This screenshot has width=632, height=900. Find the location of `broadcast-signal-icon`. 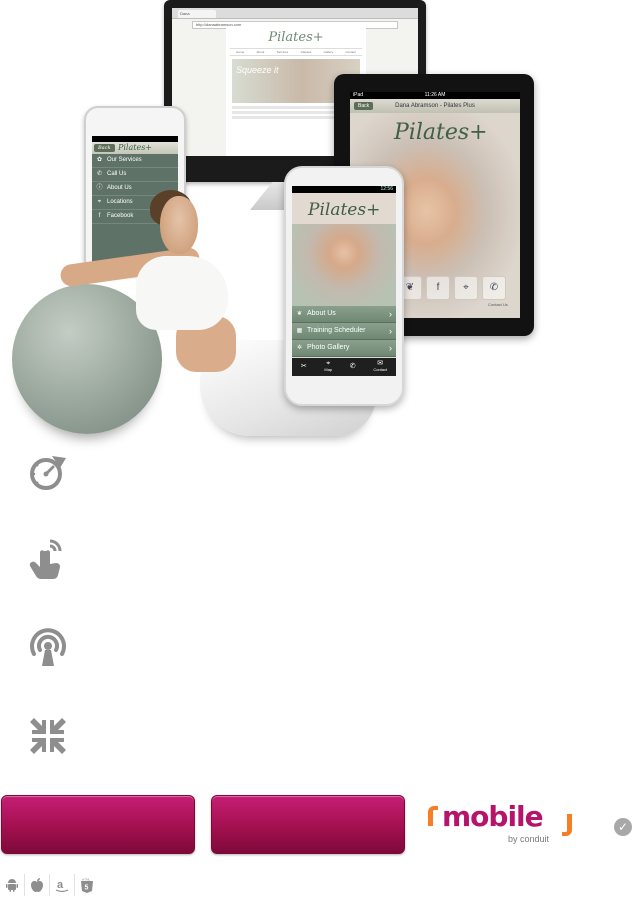

broadcast-signal-icon is located at coordinates (48, 648).